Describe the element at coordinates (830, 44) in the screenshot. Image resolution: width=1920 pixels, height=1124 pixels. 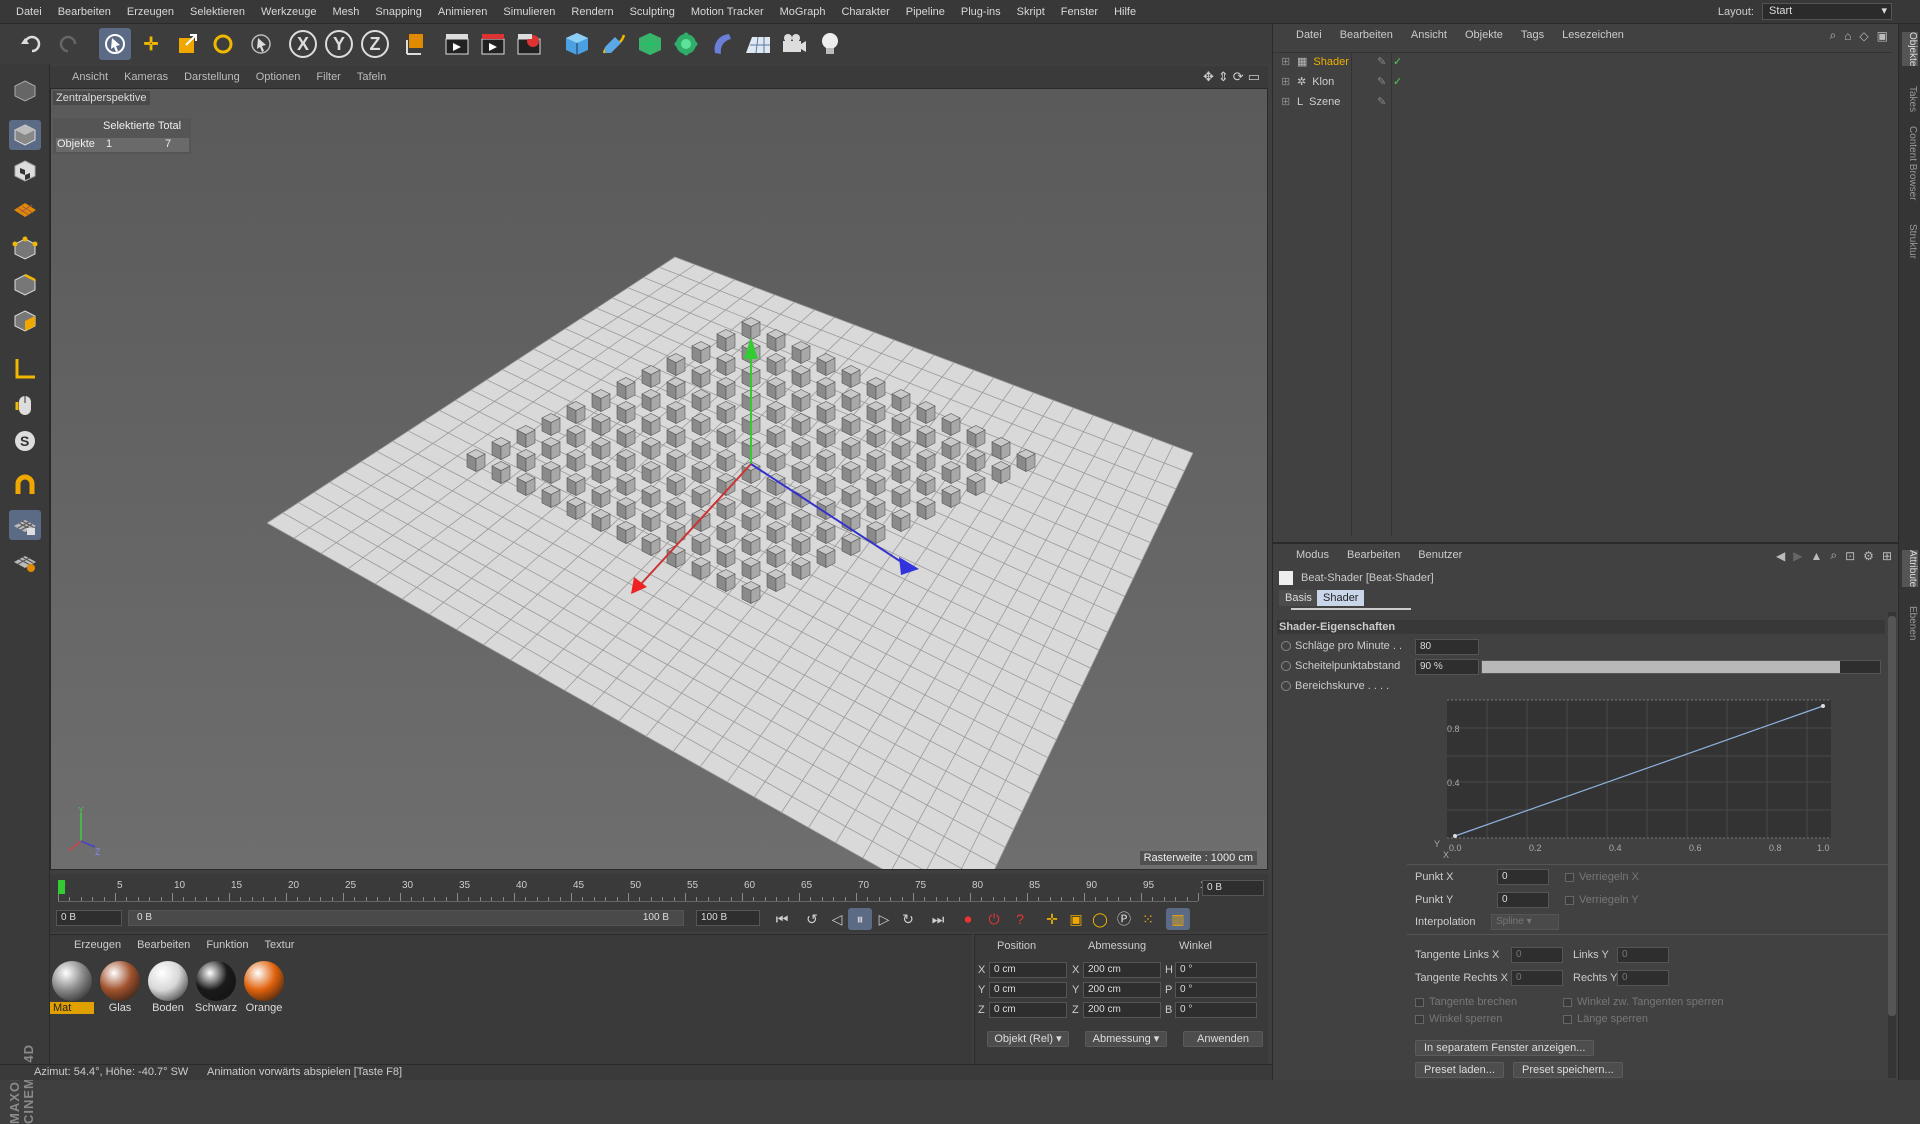
I see `light-button` at that location.